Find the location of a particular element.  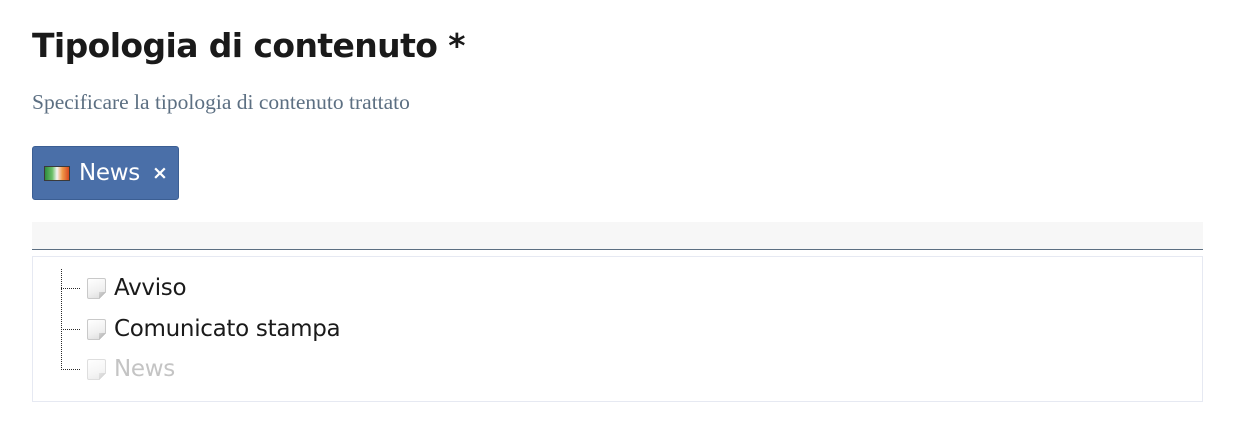

tree-search-input is located at coordinates (617, 236).